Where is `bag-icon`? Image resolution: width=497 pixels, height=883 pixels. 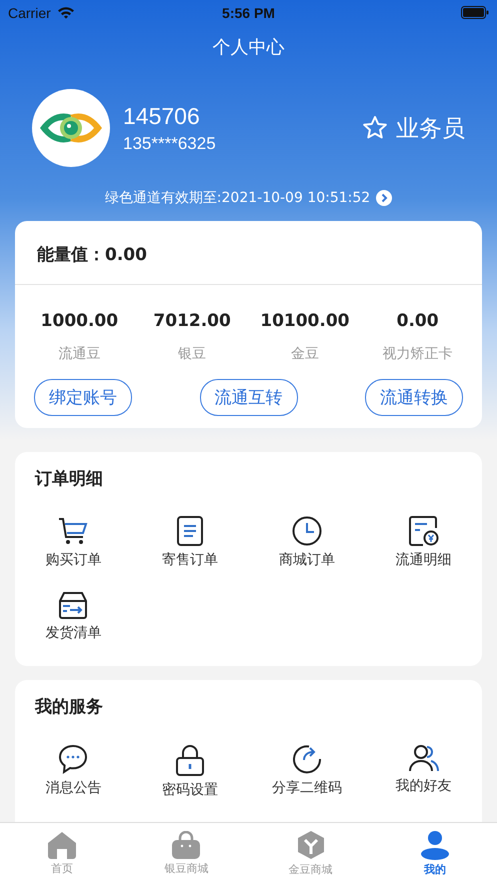
bag-icon is located at coordinates (186, 844).